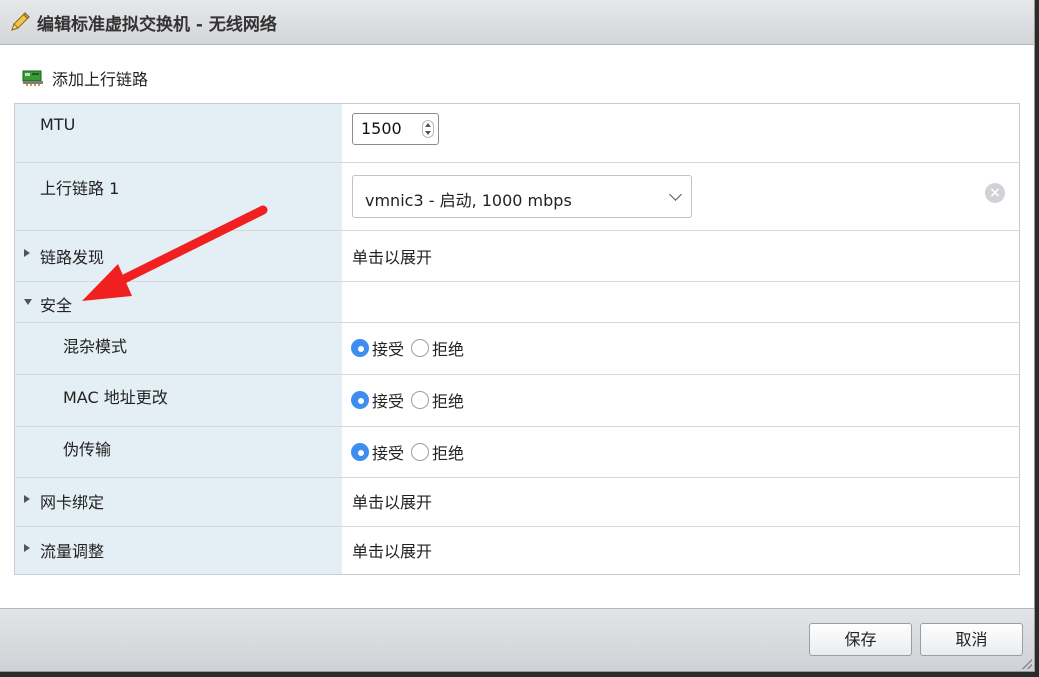 This screenshot has width=1039, height=677. I want to click on nic-teaming-row: 网卡绑定 单击以展开, so click(517, 502).